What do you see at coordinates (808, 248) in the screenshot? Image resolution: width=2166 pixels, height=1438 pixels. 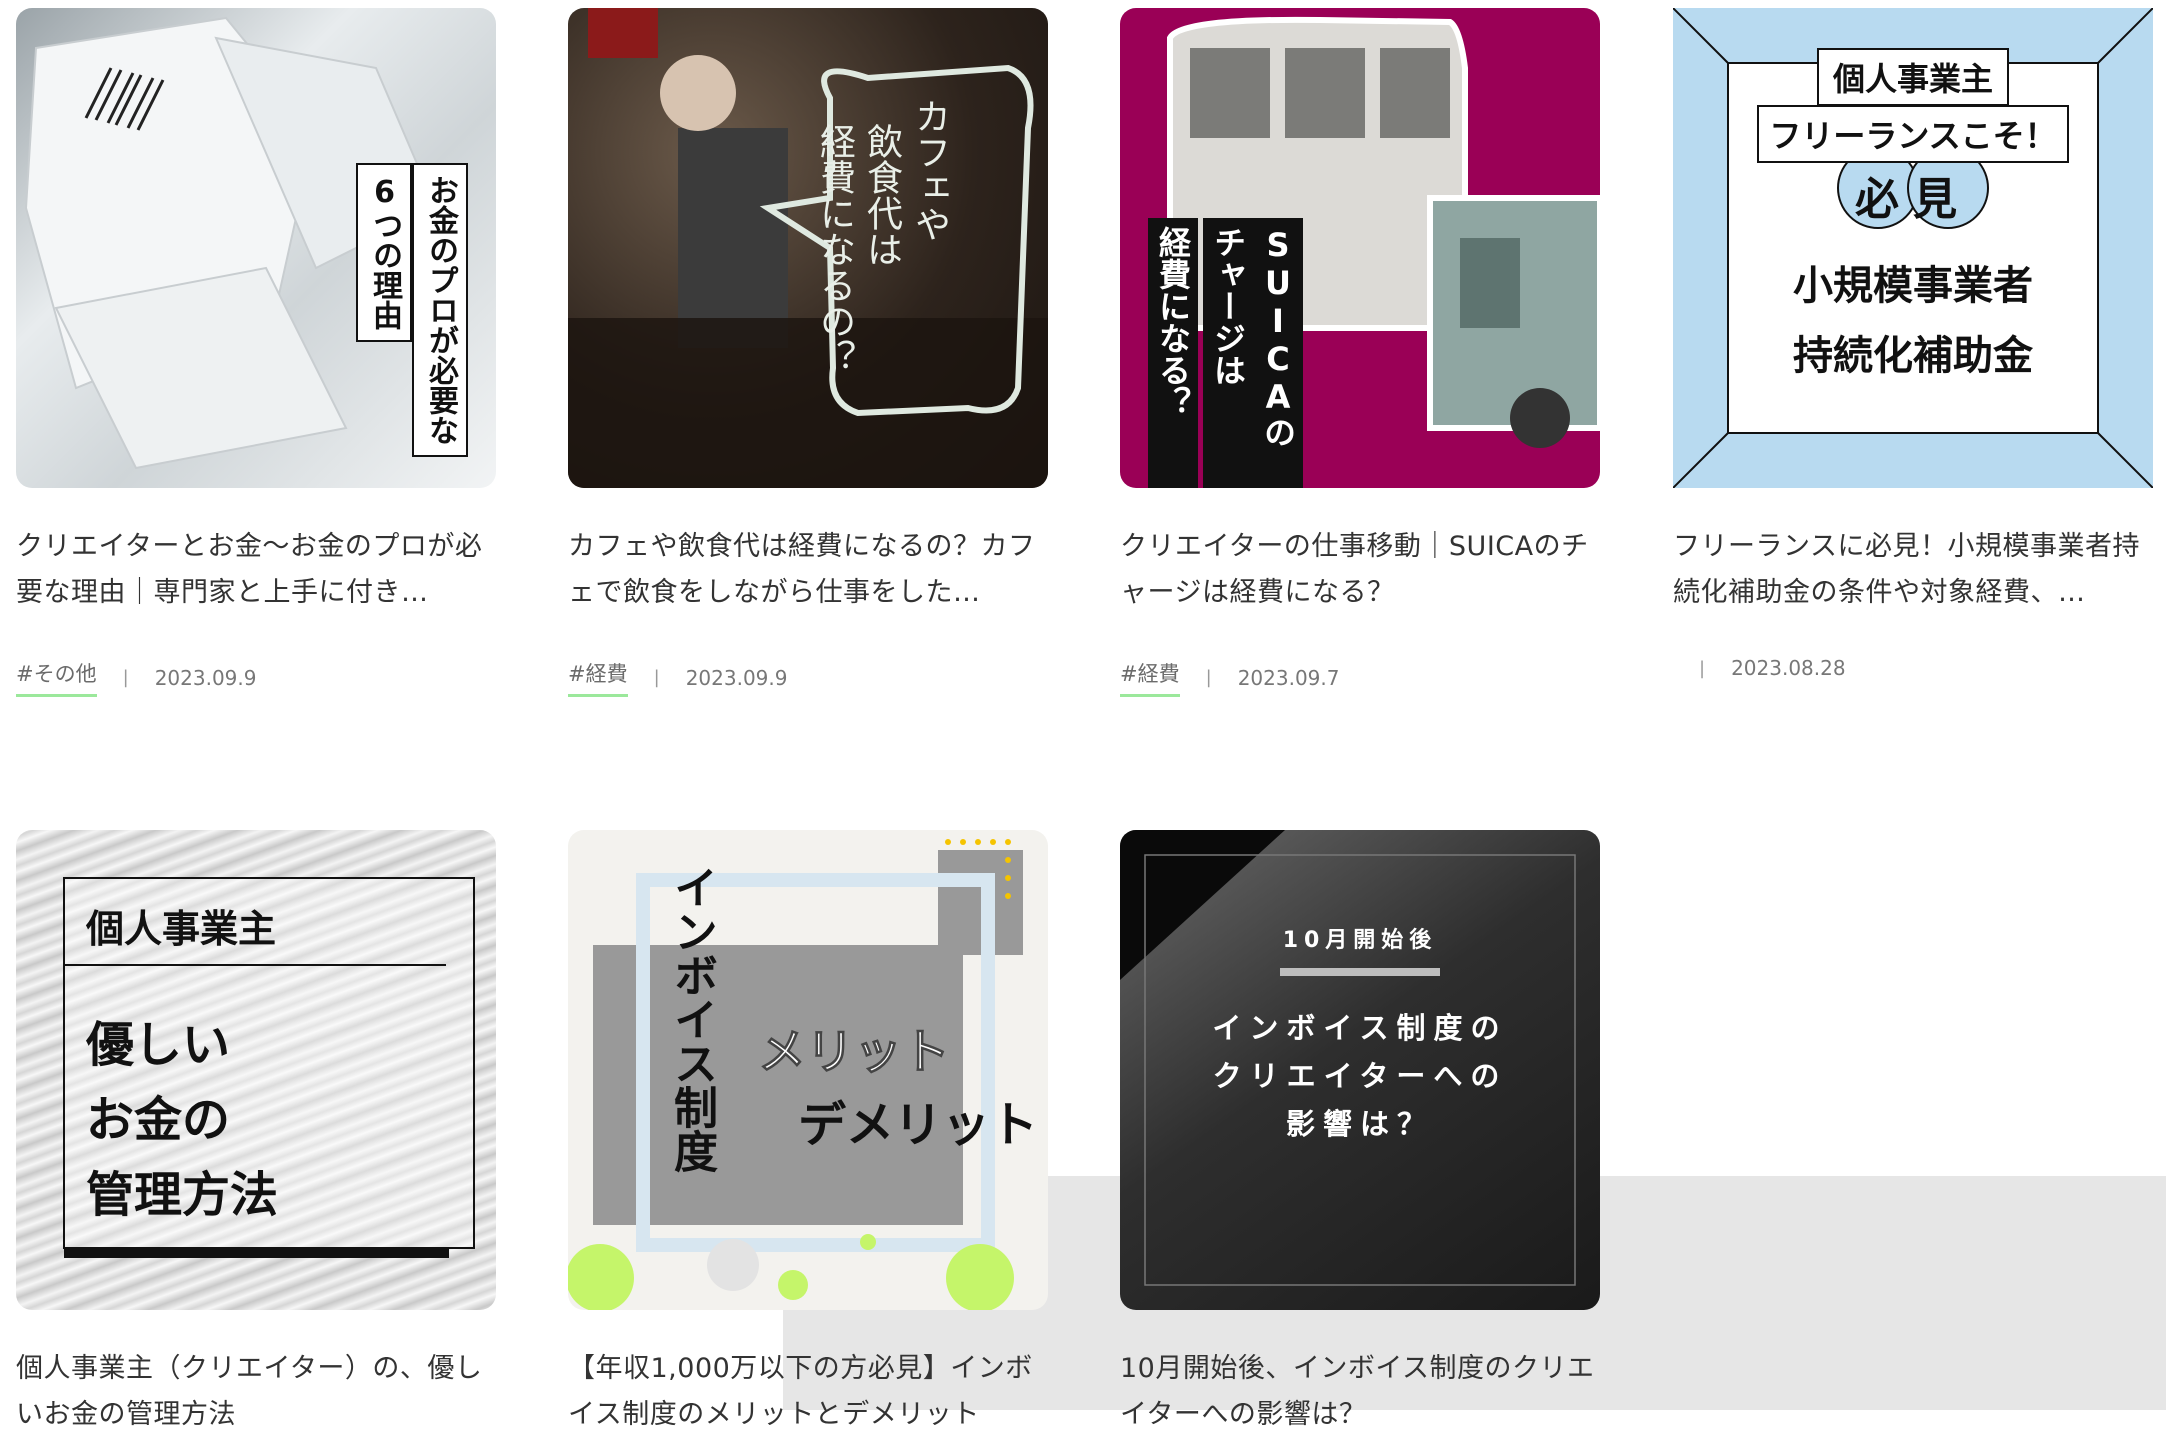 I see `article-thumbnail: カフェや 飲食代は 経費になるの？` at bounding box center [808, 248].